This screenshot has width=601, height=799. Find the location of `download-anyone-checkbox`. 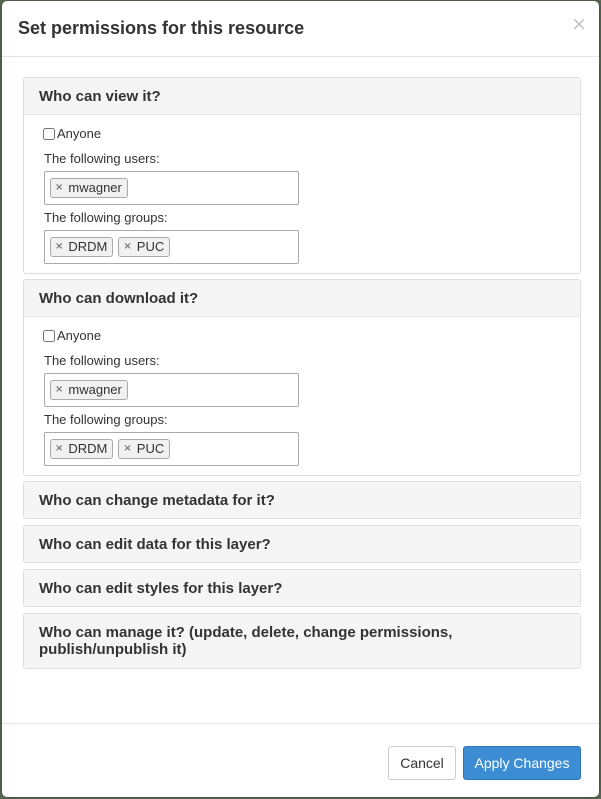

download-anyone-checkbox is located at coordinates (49, 335).